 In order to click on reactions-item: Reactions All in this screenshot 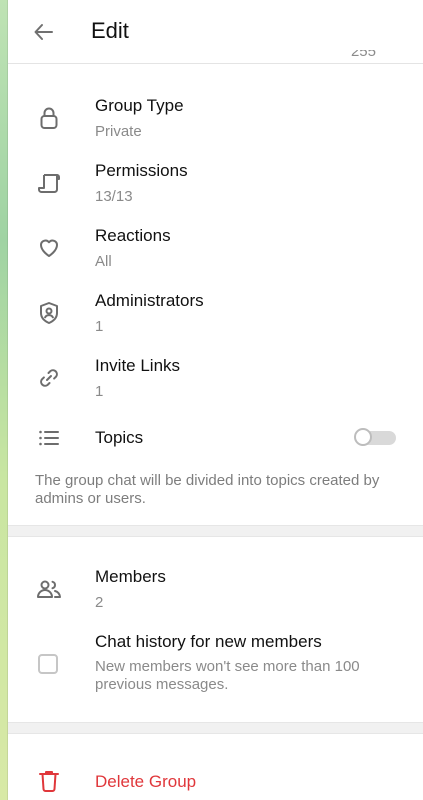, I will do `click(215, 248)`.